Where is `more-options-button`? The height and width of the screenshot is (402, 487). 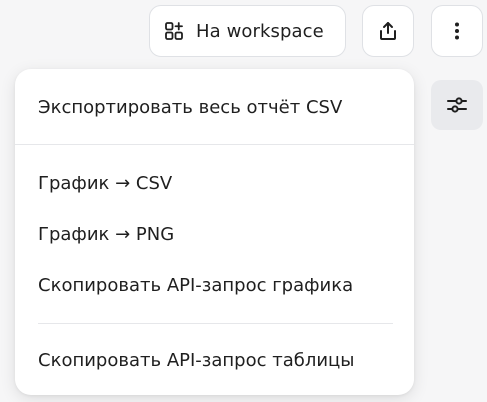
more-options-button is located at coordinates (457, 31).